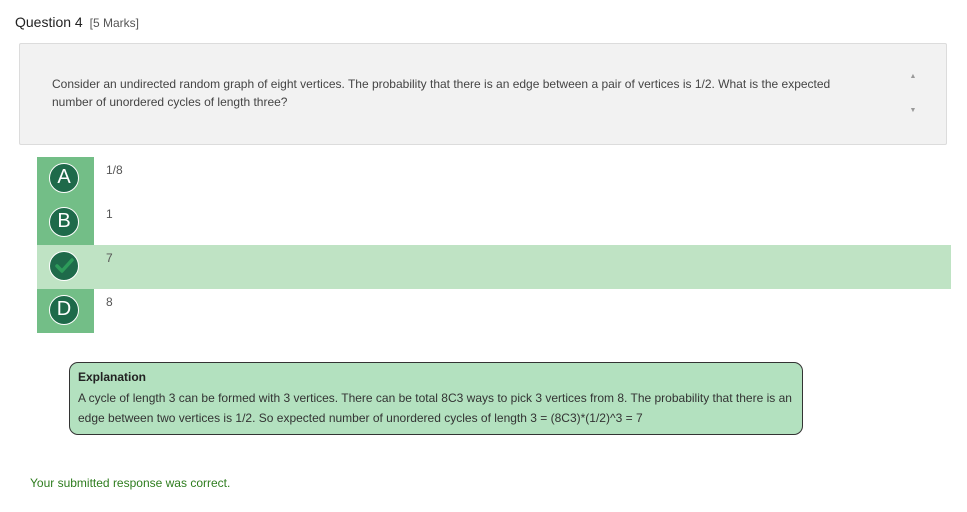 The height and width of the screenshot is (512, 967). Describe the element at coordinates (494, 311) in the screenshot. I see `option-d: D 8` at that location.